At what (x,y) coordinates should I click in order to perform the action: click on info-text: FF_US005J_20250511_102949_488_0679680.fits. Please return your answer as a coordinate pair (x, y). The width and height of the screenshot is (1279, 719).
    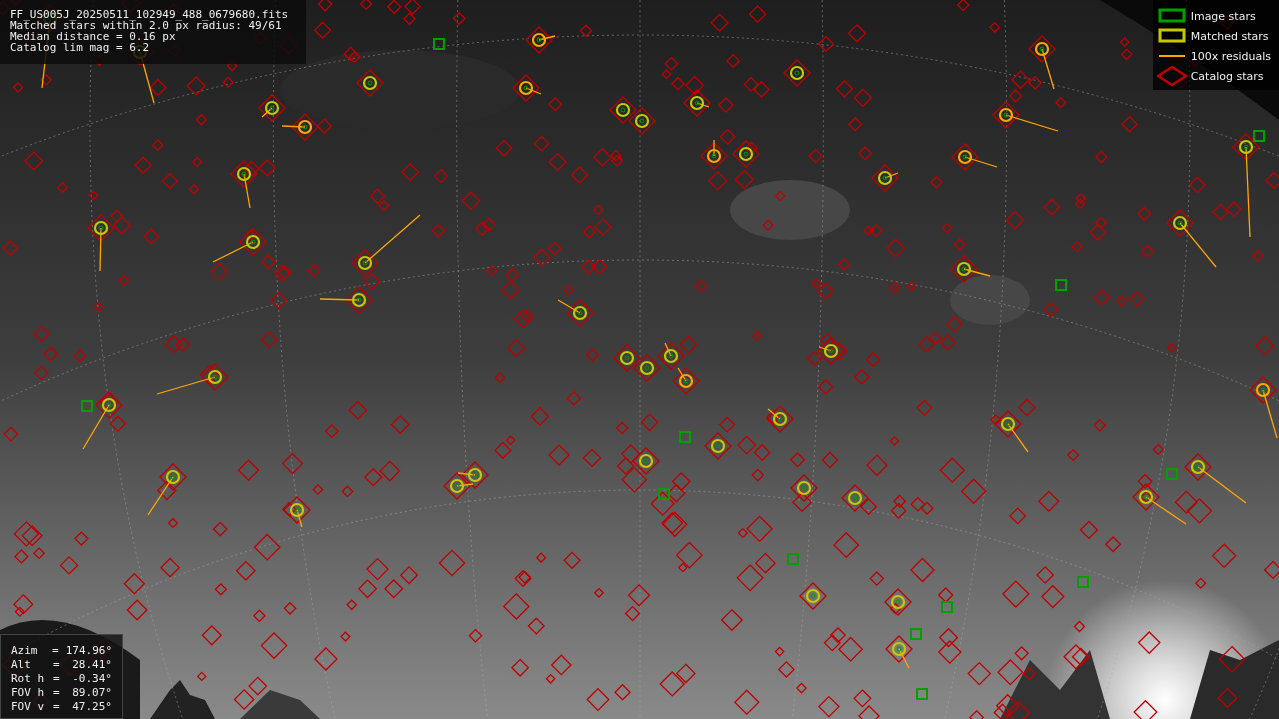
    Looking at the image, I should click on (150, 14).